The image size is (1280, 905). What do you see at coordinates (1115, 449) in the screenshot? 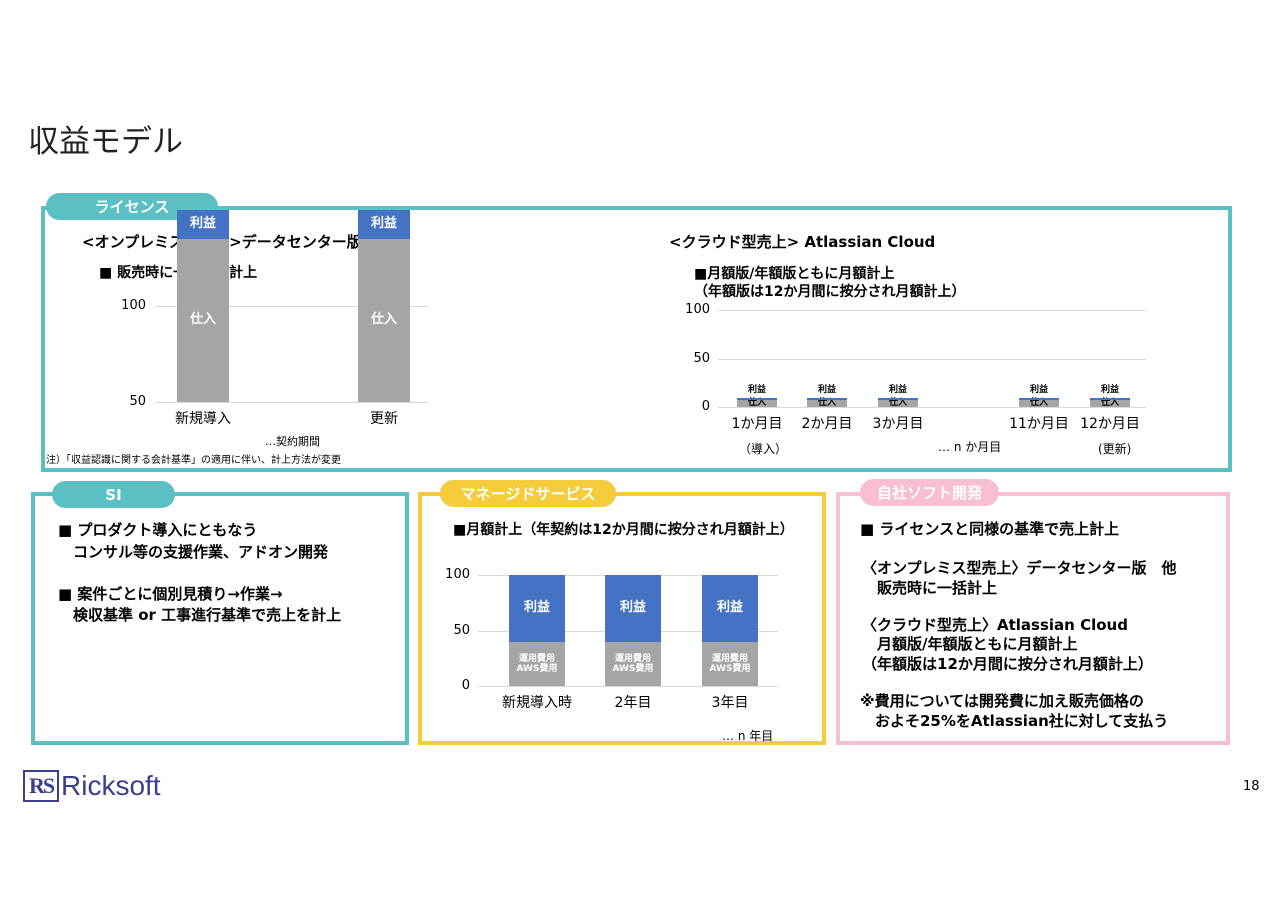
I see `cloud-last-sub: (更新)` at bounding box center [1115, 449].